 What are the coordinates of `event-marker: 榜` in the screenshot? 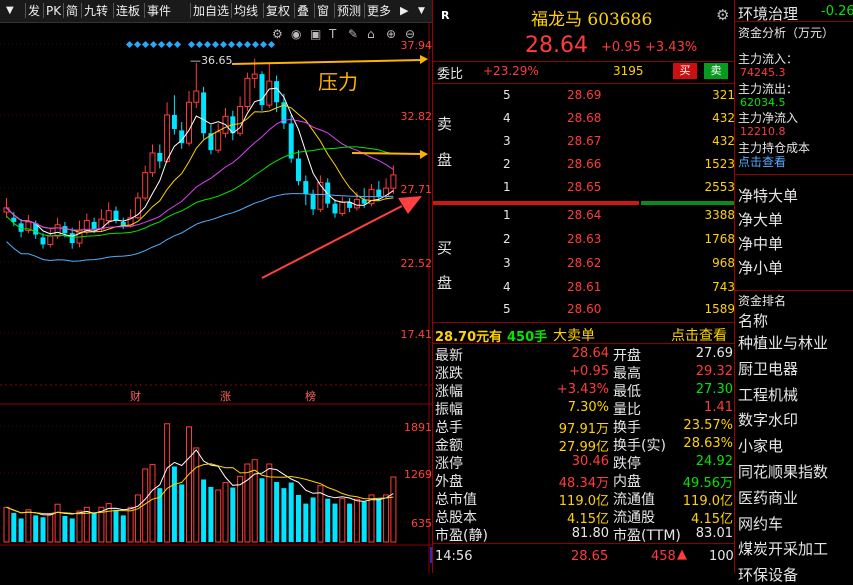 It's located at (310, 396).